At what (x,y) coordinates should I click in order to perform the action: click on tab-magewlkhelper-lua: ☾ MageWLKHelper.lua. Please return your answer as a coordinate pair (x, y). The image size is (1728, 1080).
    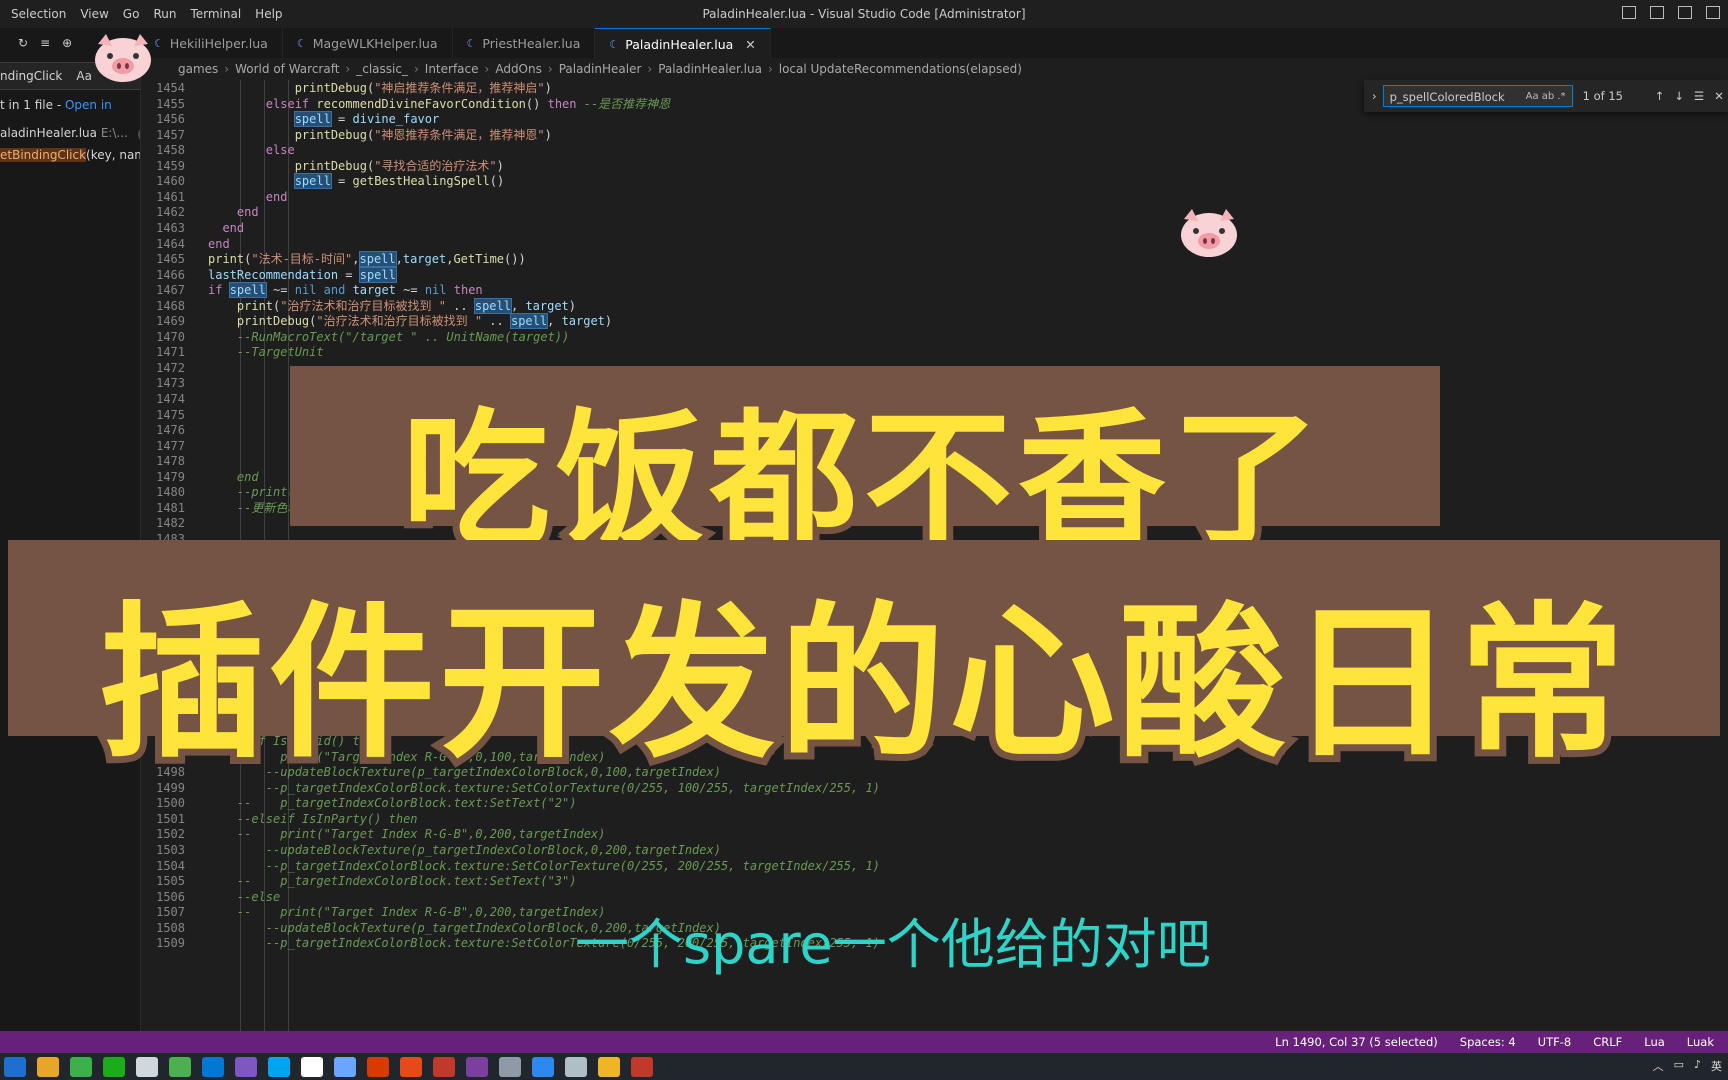
    Looking at the image, I should click on (368, 43).